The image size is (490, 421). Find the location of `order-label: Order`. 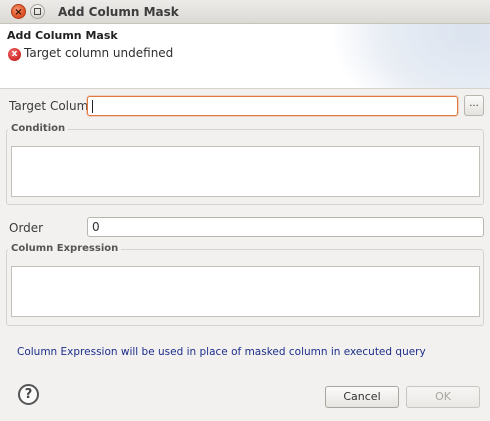

order-label: Order is located at coordinates (26, 228).